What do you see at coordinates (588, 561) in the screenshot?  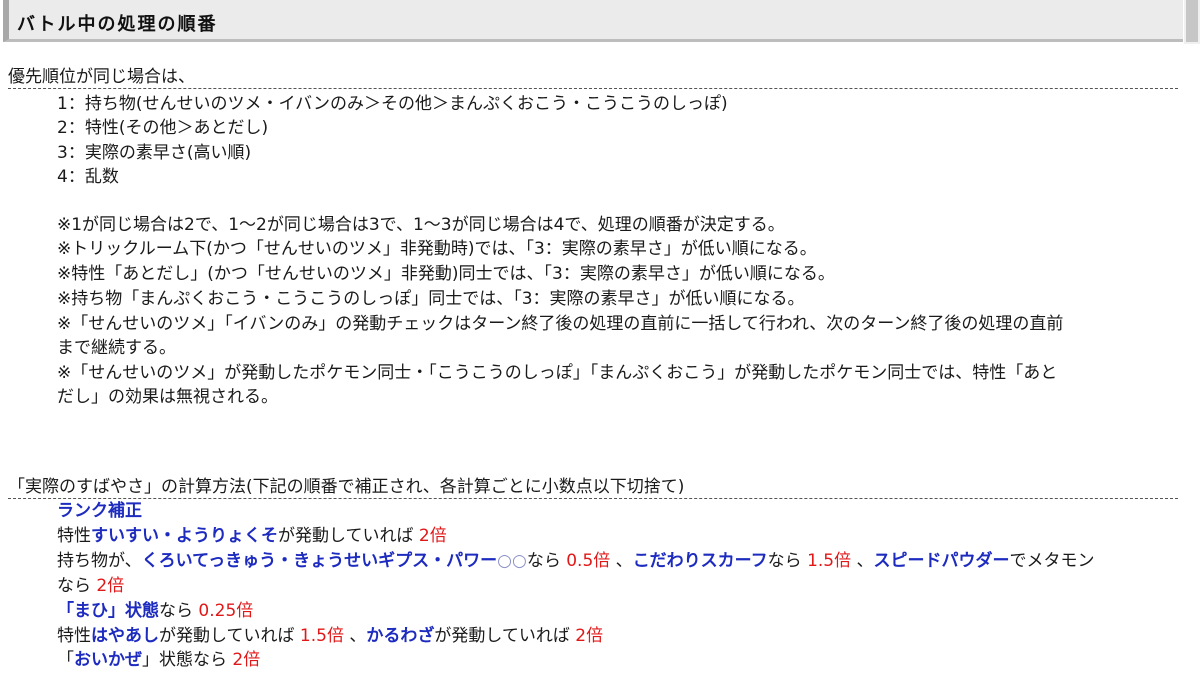 I see `multiplier: 0.5倍` at bounding box center [588, 561].